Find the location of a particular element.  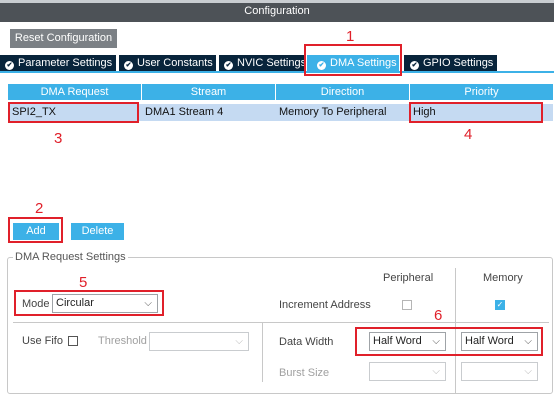

data-width-label: Data Width is located at coordinates (306, 342).